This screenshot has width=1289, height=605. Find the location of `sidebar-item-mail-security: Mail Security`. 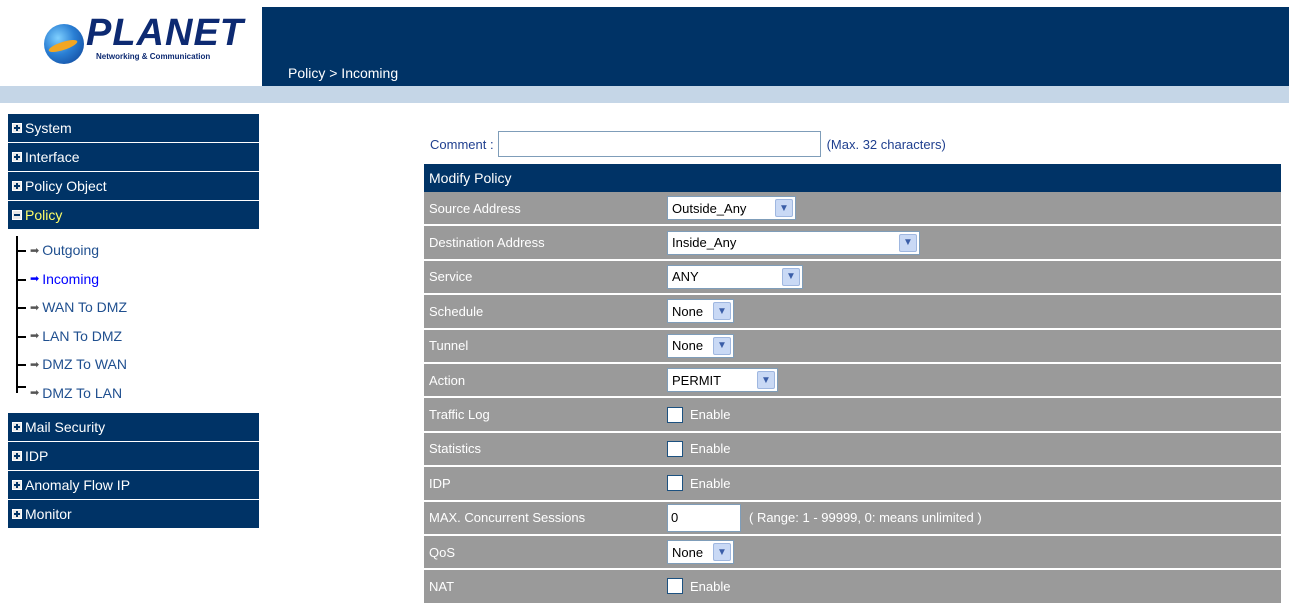

sidebar-item-mail-security: Mail Security is located at coordinates (133, 427).